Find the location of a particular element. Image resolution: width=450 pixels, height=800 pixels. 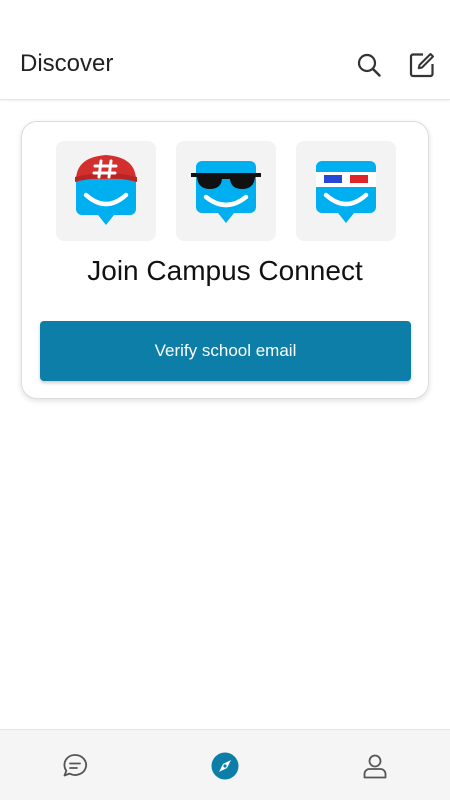

bottom-nav is located at coordinates (225, 764).